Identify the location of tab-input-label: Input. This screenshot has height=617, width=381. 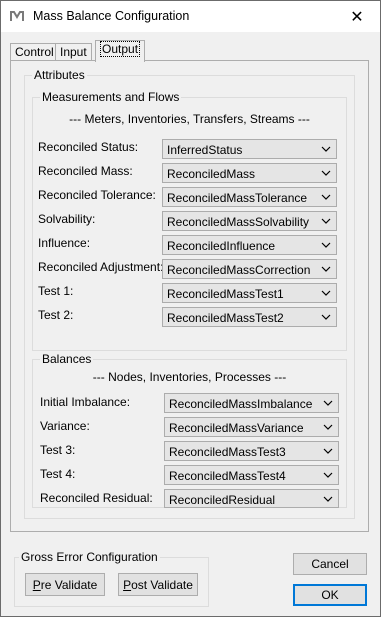
(73, 52).